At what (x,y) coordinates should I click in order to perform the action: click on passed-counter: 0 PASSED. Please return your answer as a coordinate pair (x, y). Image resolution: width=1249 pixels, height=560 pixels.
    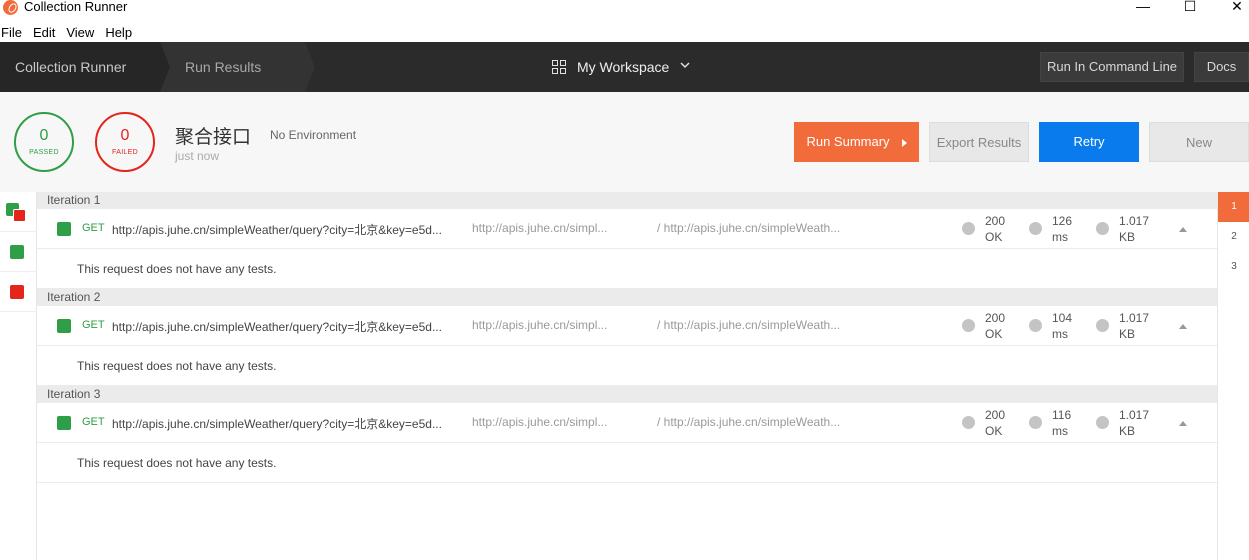
    Looking at the image, I should click on (44, 142).